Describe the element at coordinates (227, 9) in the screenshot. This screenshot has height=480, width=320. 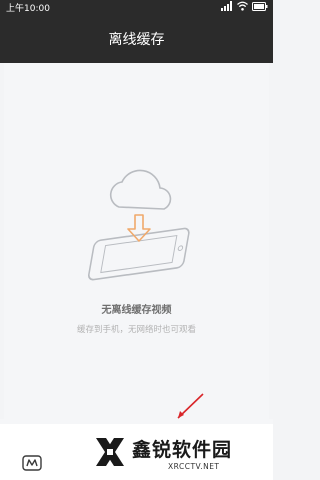
I see `signal-icon` at that location.